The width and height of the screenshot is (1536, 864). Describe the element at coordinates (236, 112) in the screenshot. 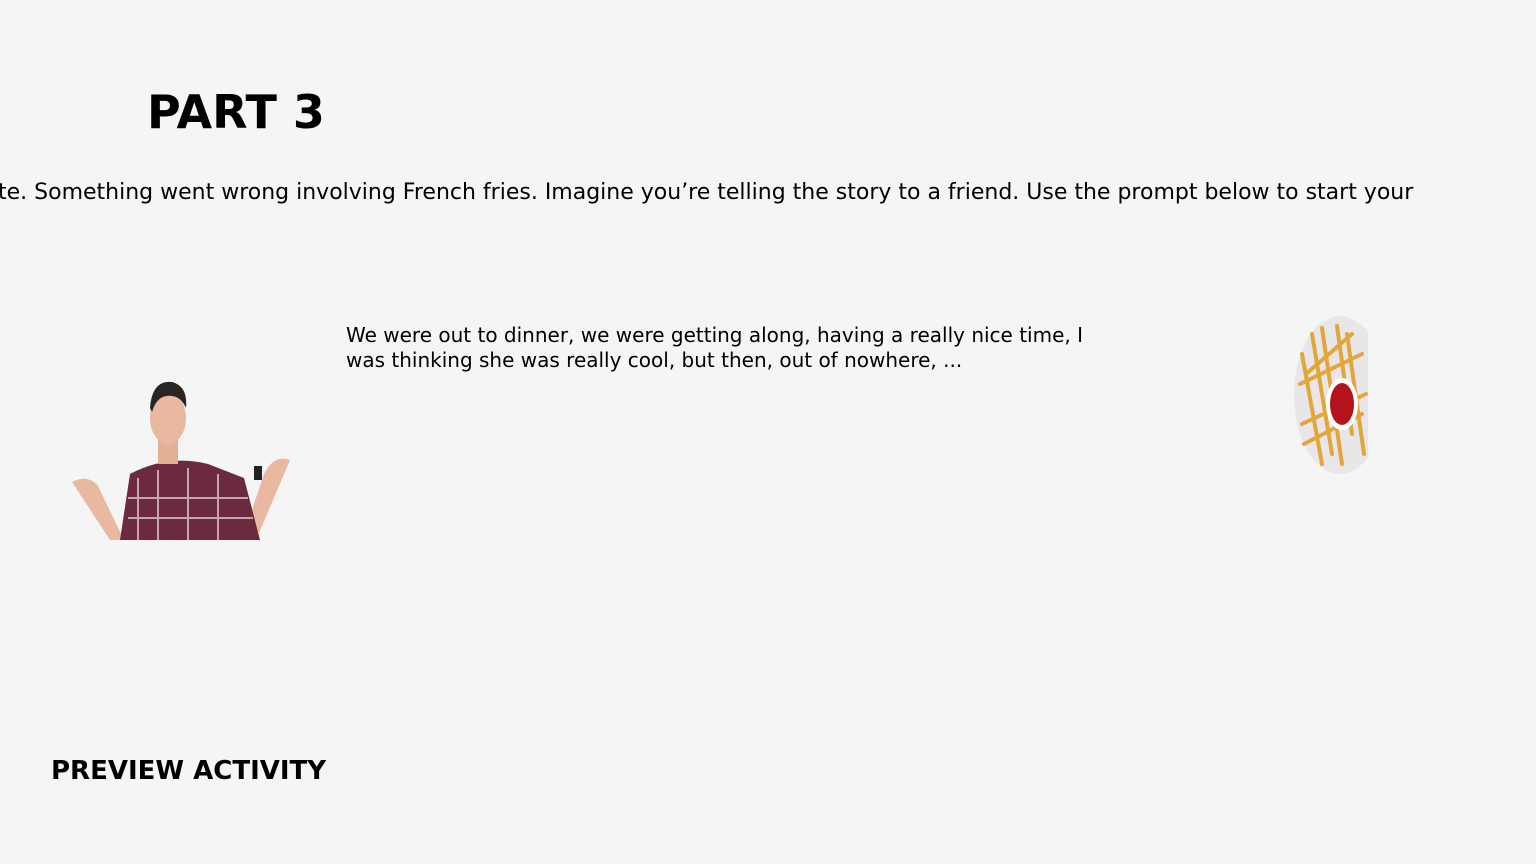

I see `page-title: PART 3` at that location.